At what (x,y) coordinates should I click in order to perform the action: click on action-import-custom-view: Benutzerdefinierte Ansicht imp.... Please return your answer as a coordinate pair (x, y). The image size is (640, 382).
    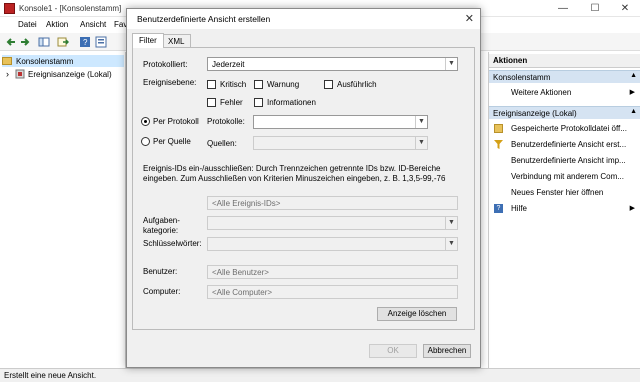
    Looking at the image, I should click on (564, 161).